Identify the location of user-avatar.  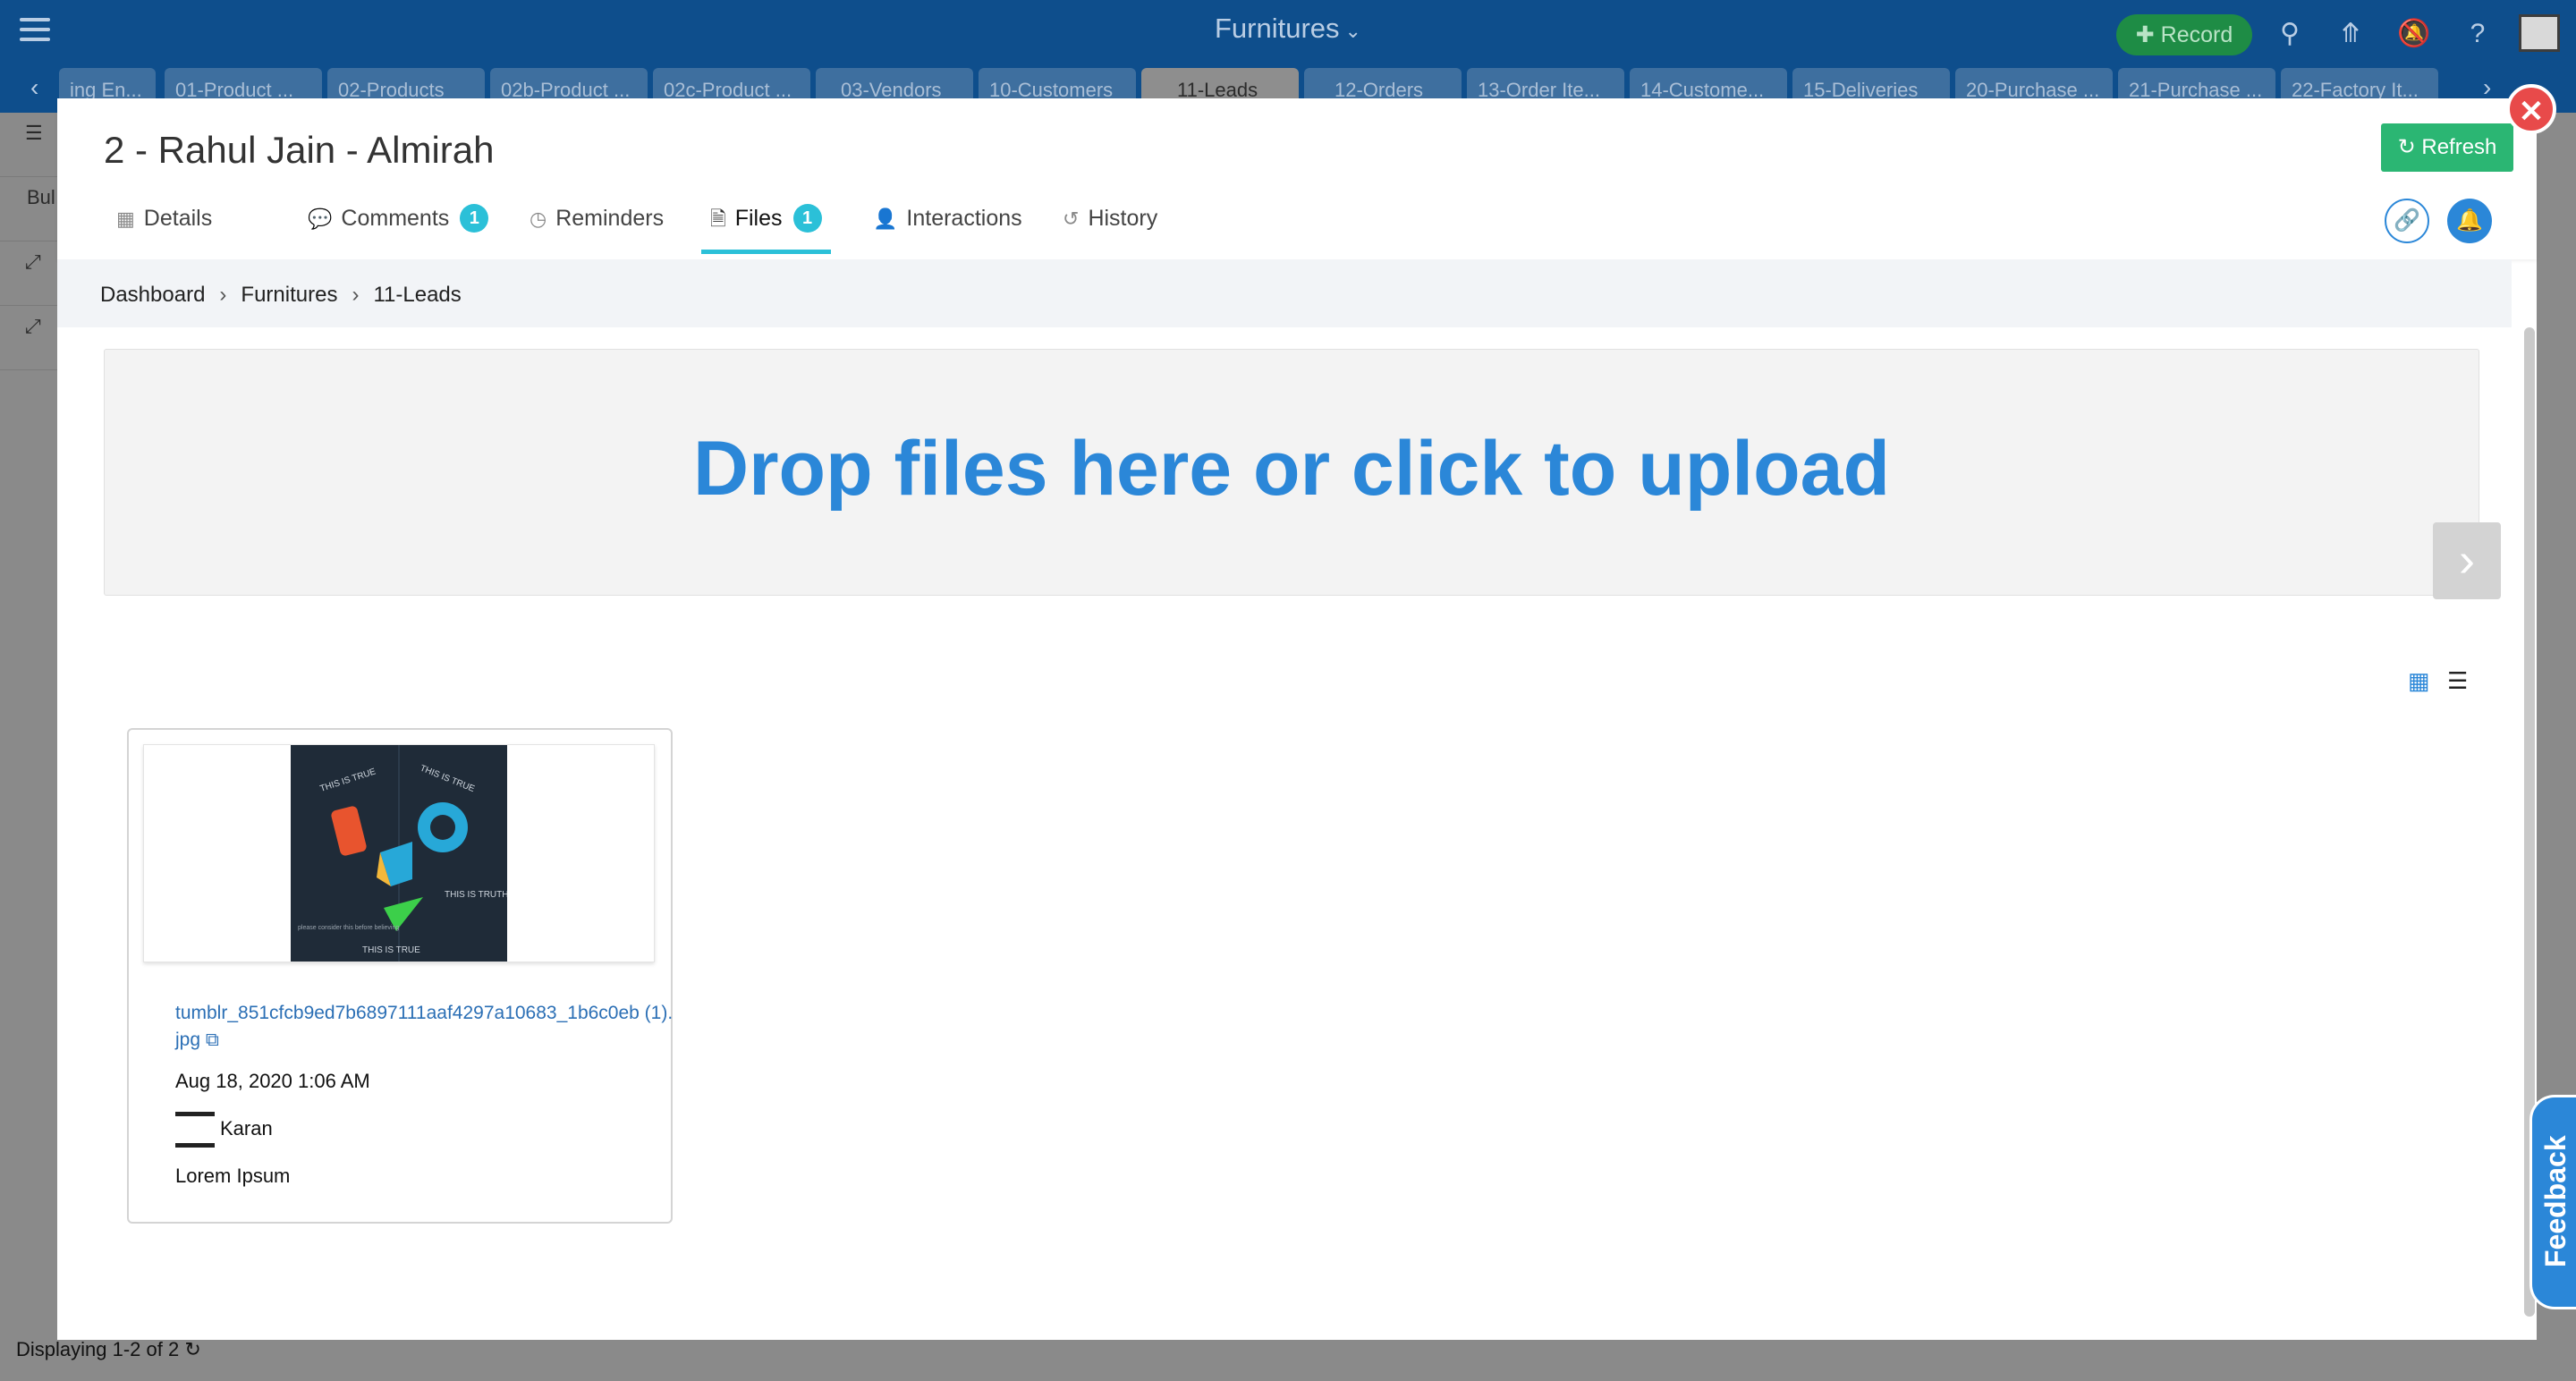
(2539, 33).